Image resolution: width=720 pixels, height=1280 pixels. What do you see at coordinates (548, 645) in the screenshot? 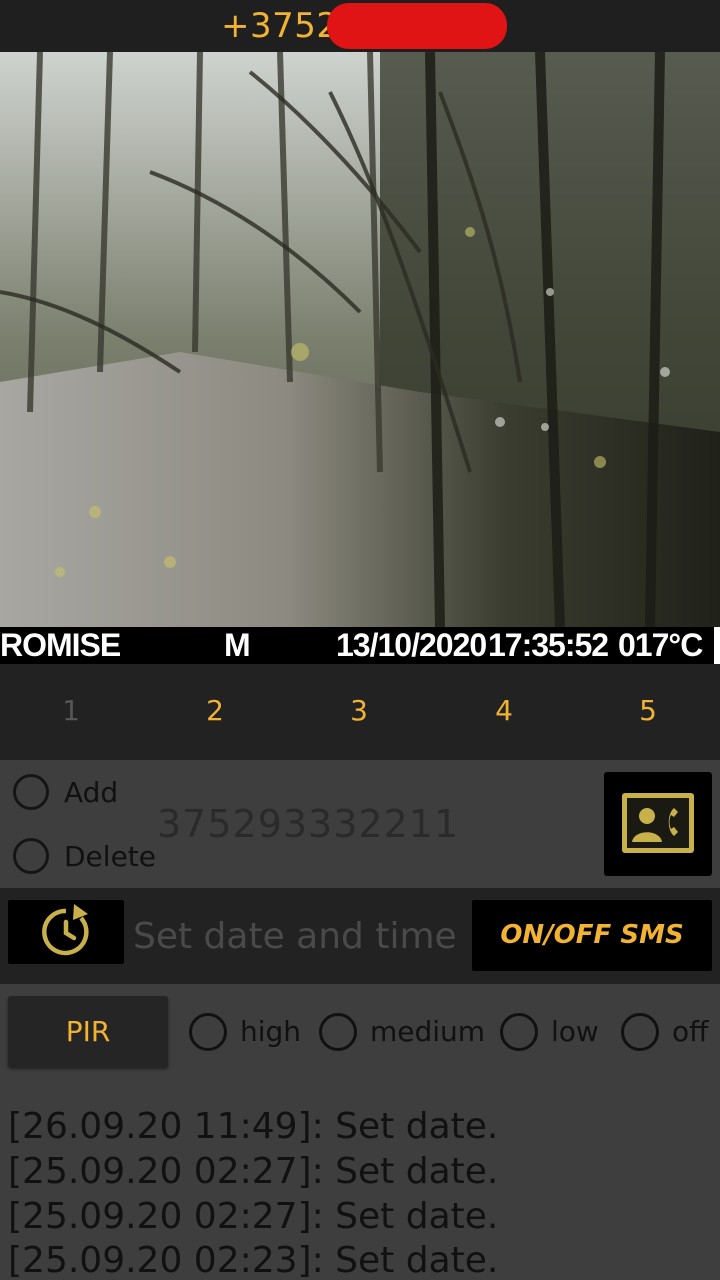
I see `stamp-time: 17:35:52` at bounding box center [548, 645].